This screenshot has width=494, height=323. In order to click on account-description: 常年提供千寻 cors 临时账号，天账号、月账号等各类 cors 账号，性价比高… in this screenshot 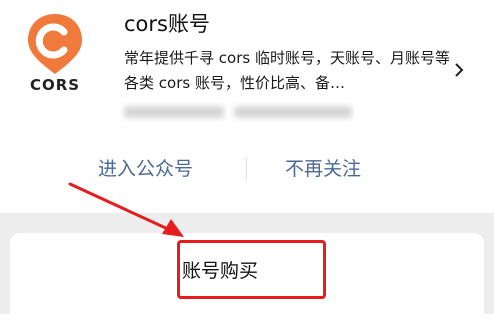, I will do `click(287, 70)`.